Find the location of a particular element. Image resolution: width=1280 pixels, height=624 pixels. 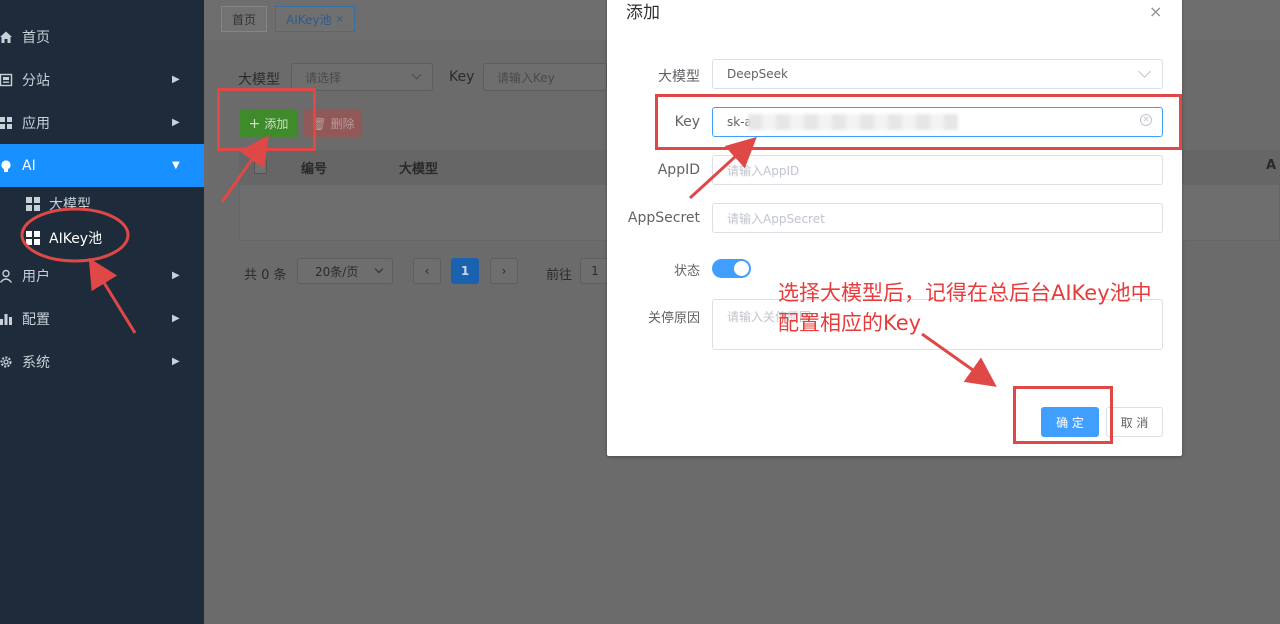

tab-label: 首页 is located at coordinates (244, 19).